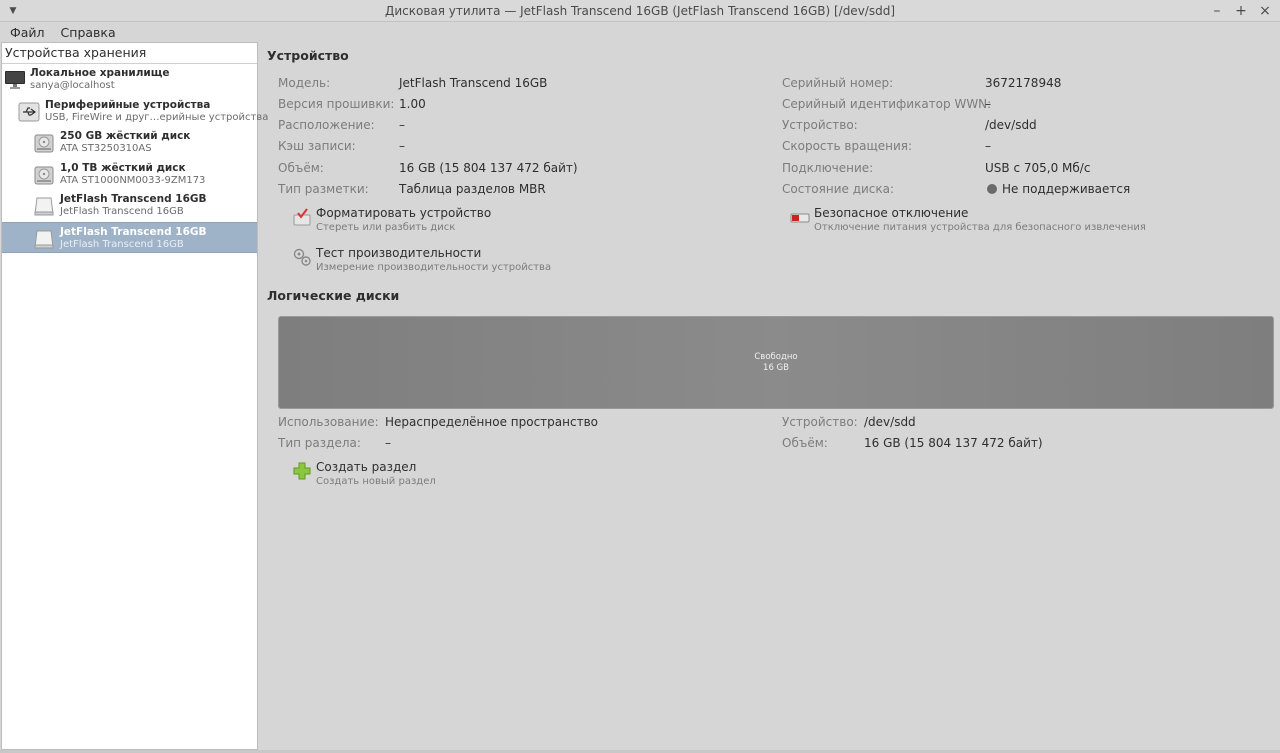 Image resolution: width=1280 pixels, height=753 pixels. What do you see at coordinates (992, 189) in the screenshot?
I see `status-dot-icon` at bounding box center [992, 189].